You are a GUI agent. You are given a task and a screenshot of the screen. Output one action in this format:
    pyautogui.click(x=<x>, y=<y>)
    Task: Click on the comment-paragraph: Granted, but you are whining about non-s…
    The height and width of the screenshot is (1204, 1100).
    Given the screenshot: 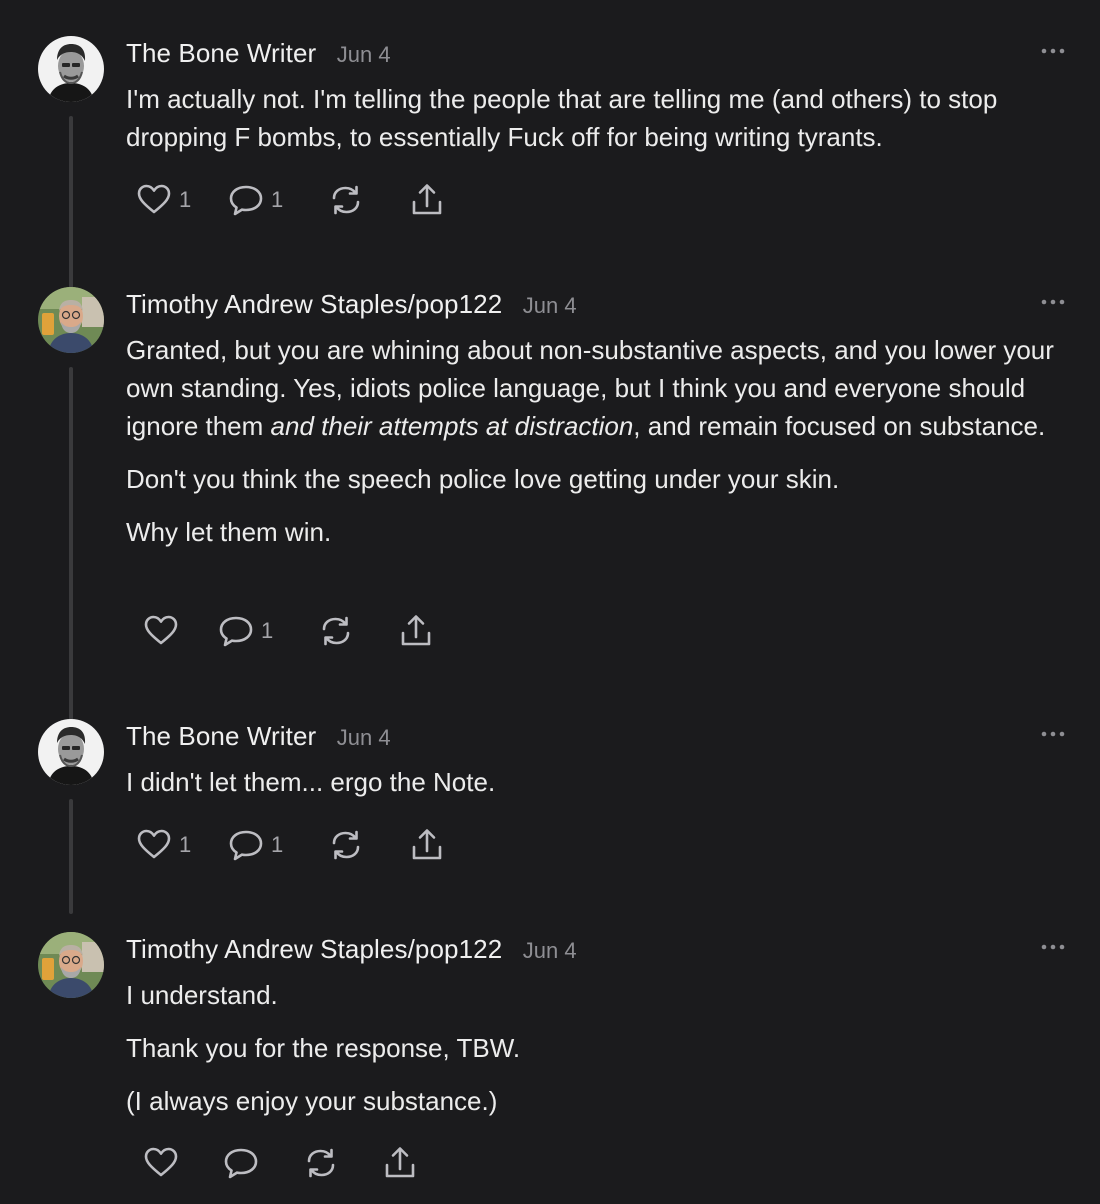 What is the action you would take?
    pyautogui.click(x=596, y=388)
    